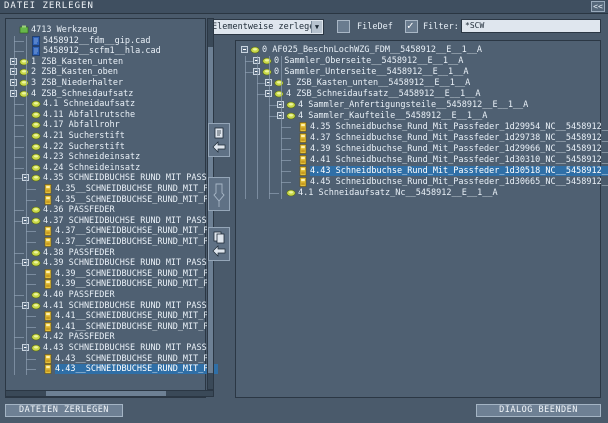 The height and width of the screenshot is (423, 608). What do you see at coordinates (64, 410) in the screenshot?
I see `split-files-button: DATEIEN ZERLEGEN` at bounding box center [64, 410].